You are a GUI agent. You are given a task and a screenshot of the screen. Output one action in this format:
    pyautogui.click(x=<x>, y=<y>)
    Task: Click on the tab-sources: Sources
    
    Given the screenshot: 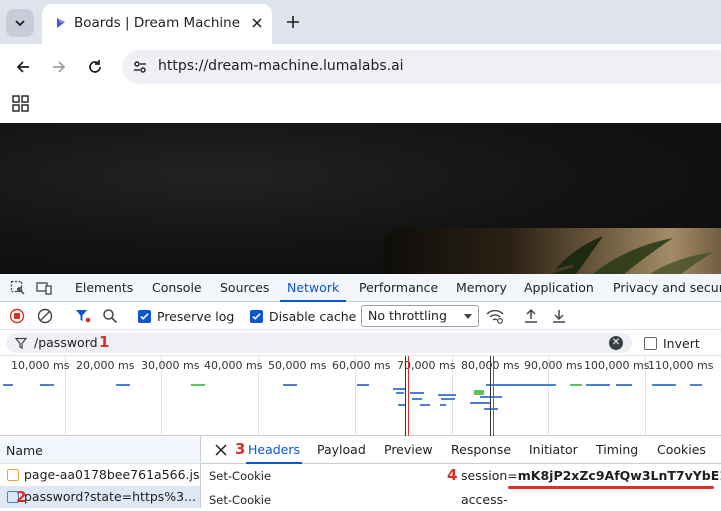 What is the action you would take?
    pyautogui.click(x=244, y=288)
    